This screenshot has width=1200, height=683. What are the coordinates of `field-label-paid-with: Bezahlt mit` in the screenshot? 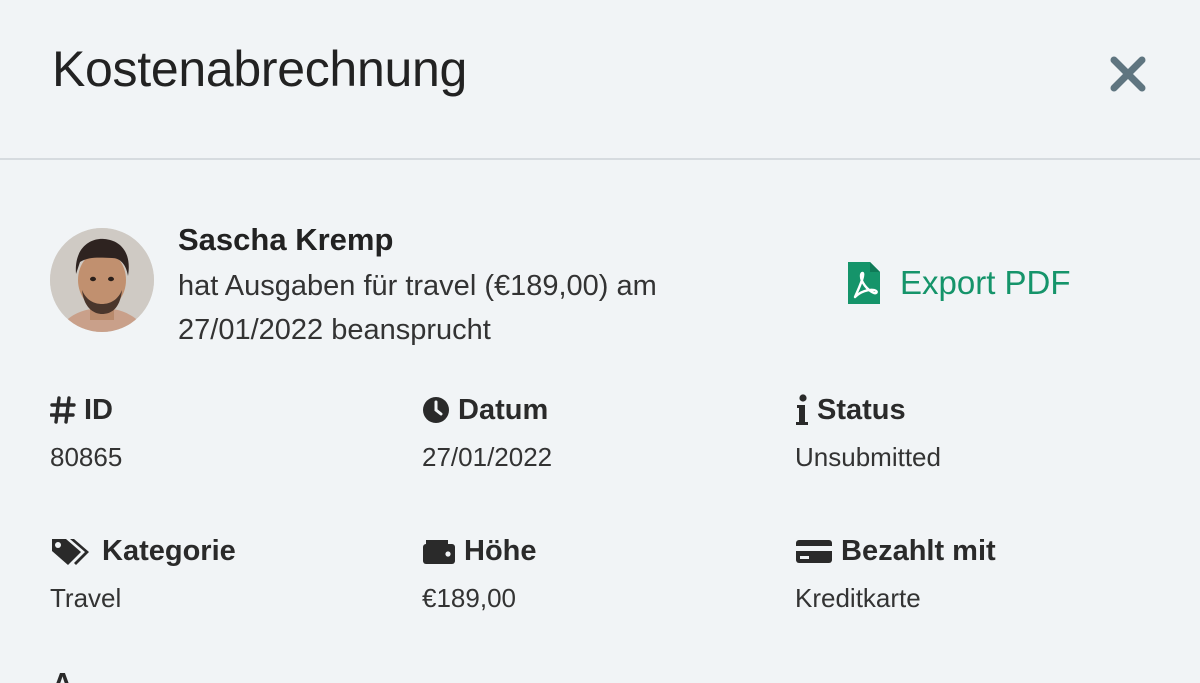 It's located at (918, 550).